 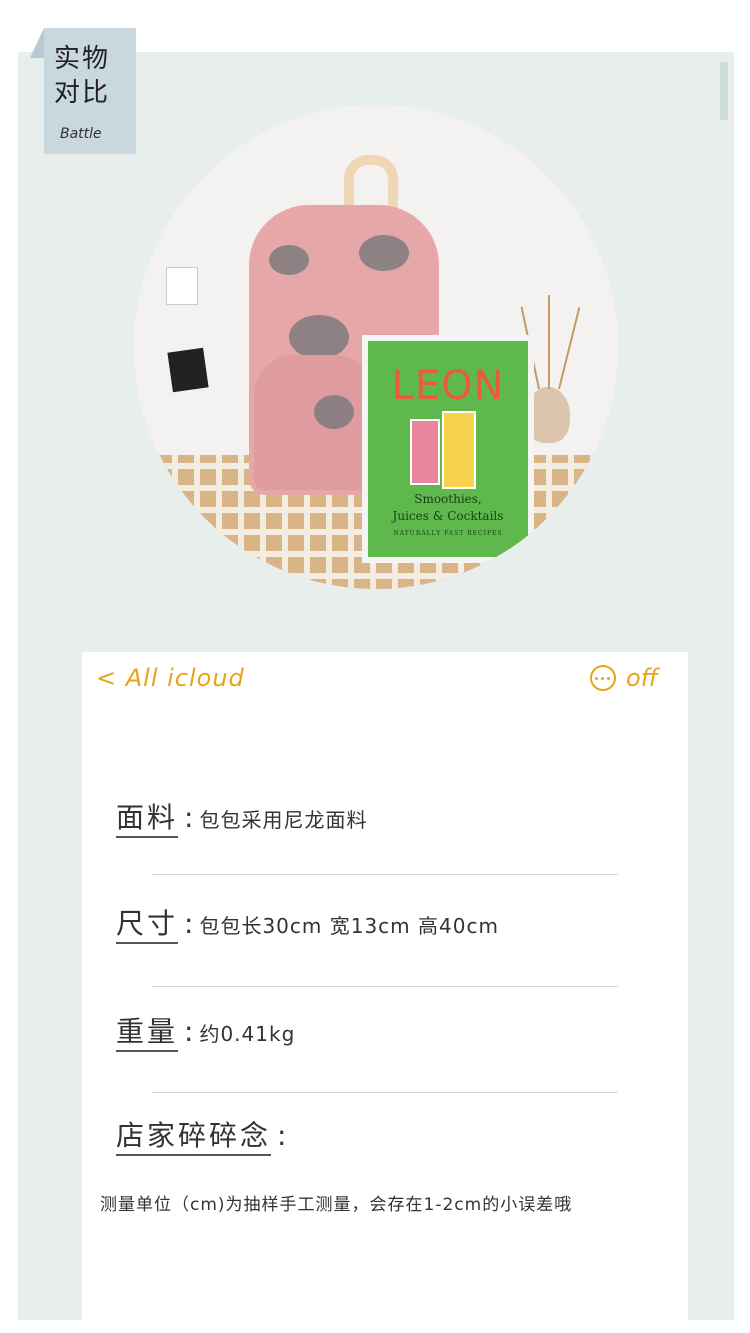 I want to click on comparison-tag: 实物对比 Battle, so click(x=90, y=91).